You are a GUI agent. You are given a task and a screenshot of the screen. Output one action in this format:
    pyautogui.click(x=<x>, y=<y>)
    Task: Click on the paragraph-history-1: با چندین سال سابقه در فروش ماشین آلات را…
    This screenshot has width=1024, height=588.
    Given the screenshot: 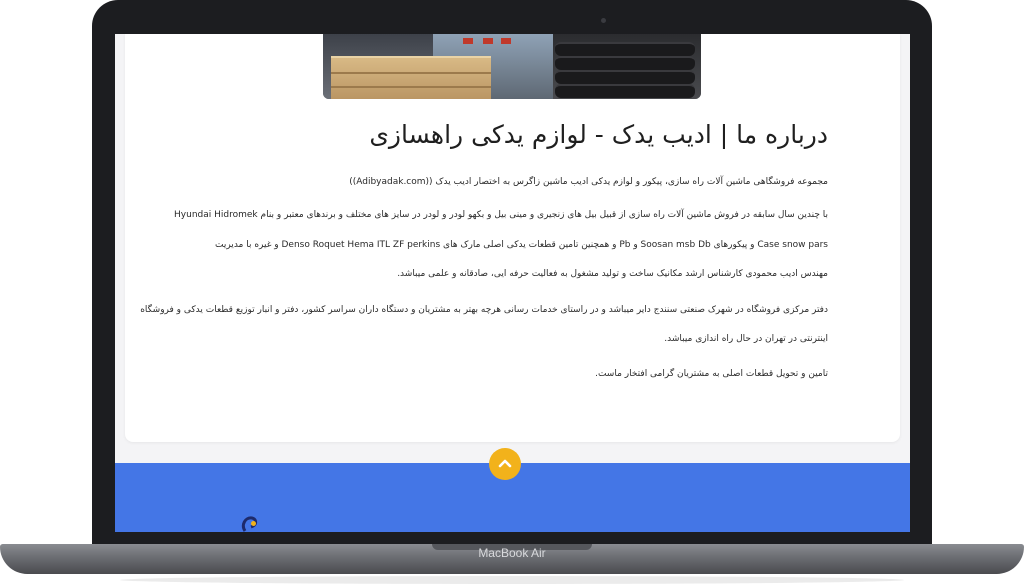 What is the action you would take?
    pyautogui.click(x=501, y=215)
    